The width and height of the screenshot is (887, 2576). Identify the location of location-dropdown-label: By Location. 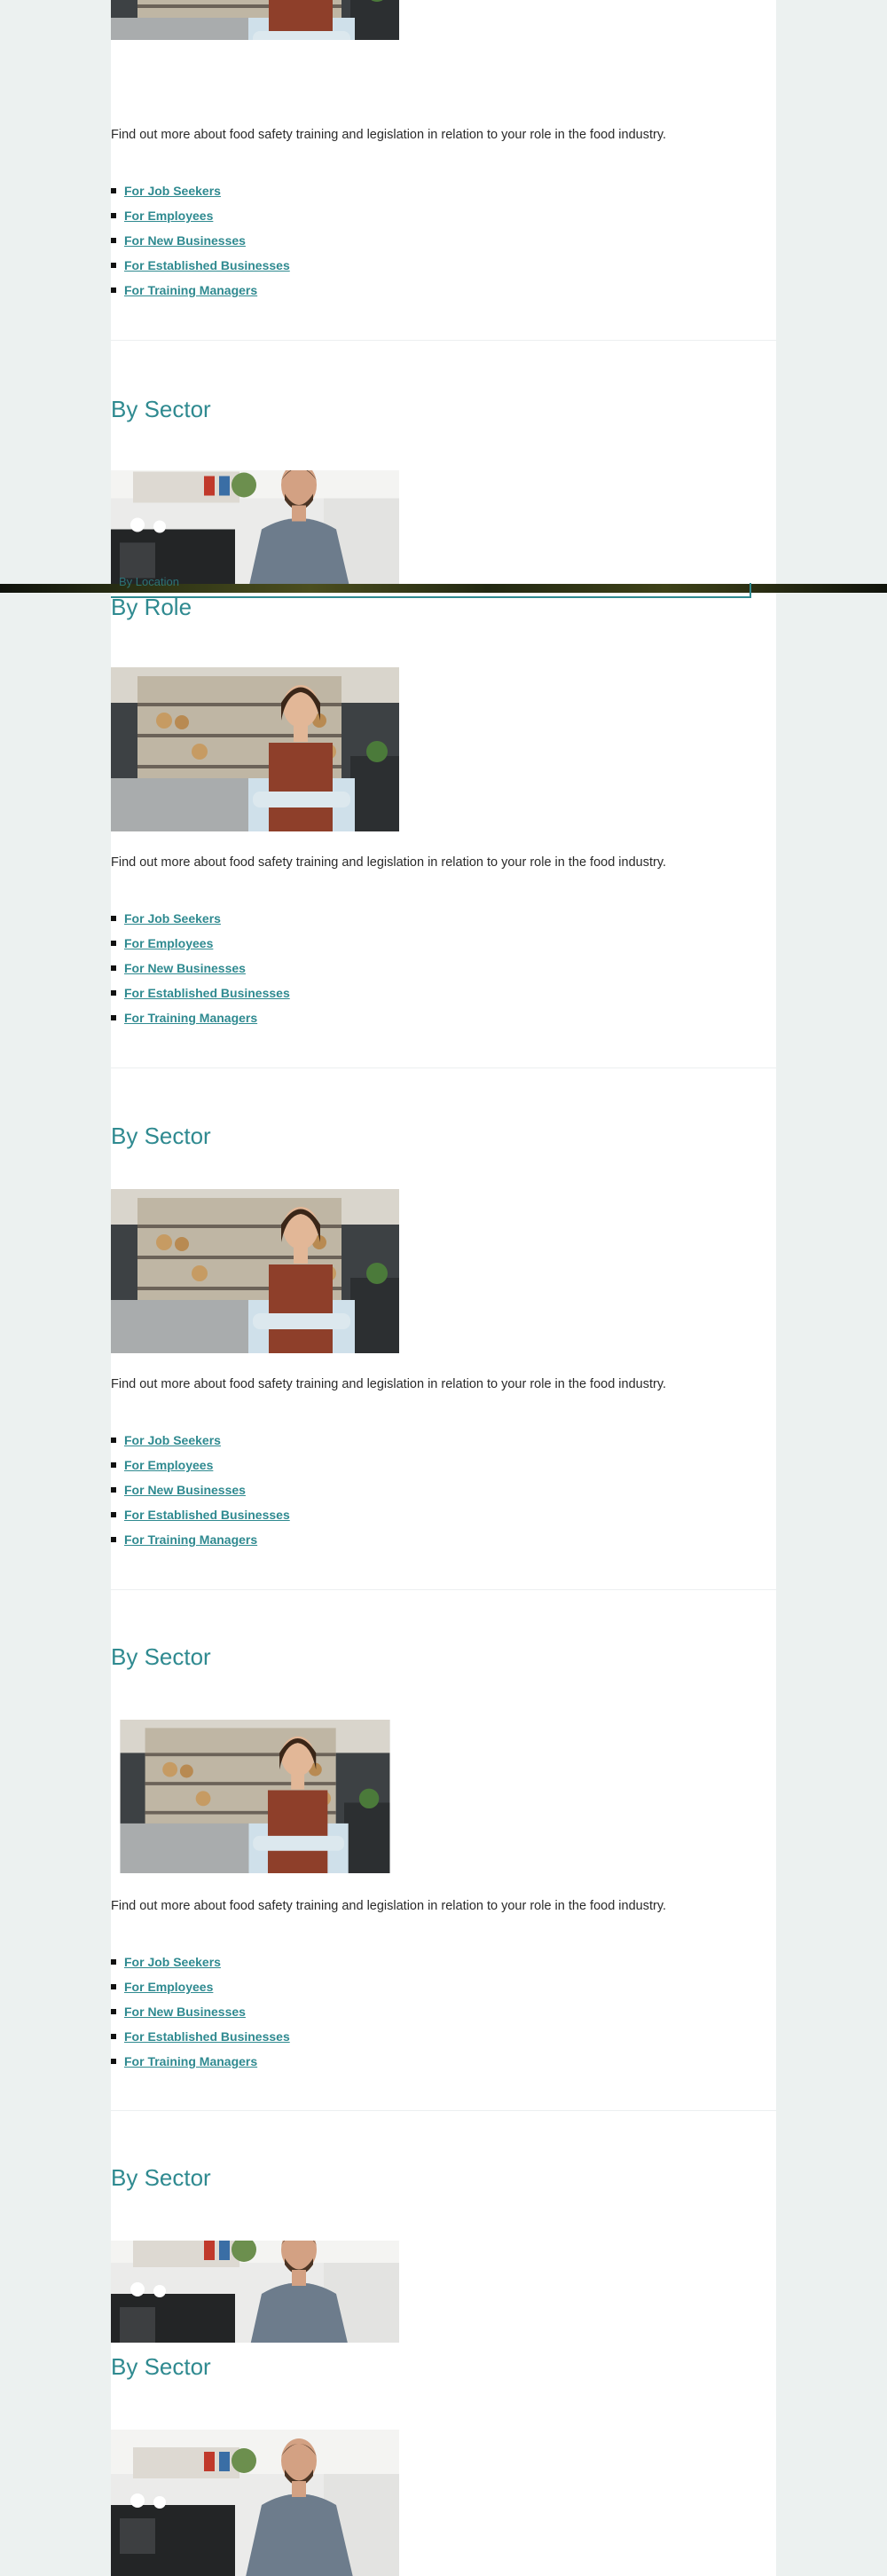
(149, 581).